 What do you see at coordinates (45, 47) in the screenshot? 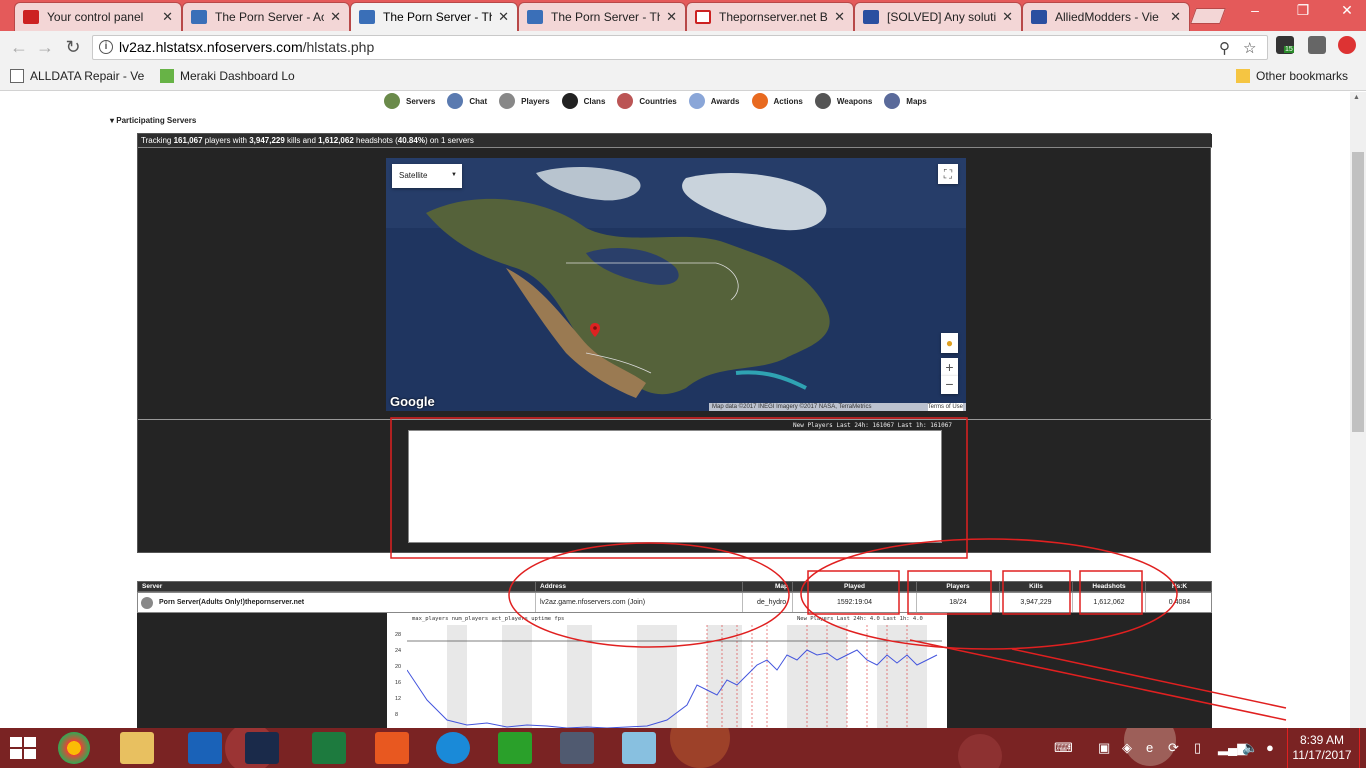
I see `forward-icon: →` at bounding box center [45, 47].